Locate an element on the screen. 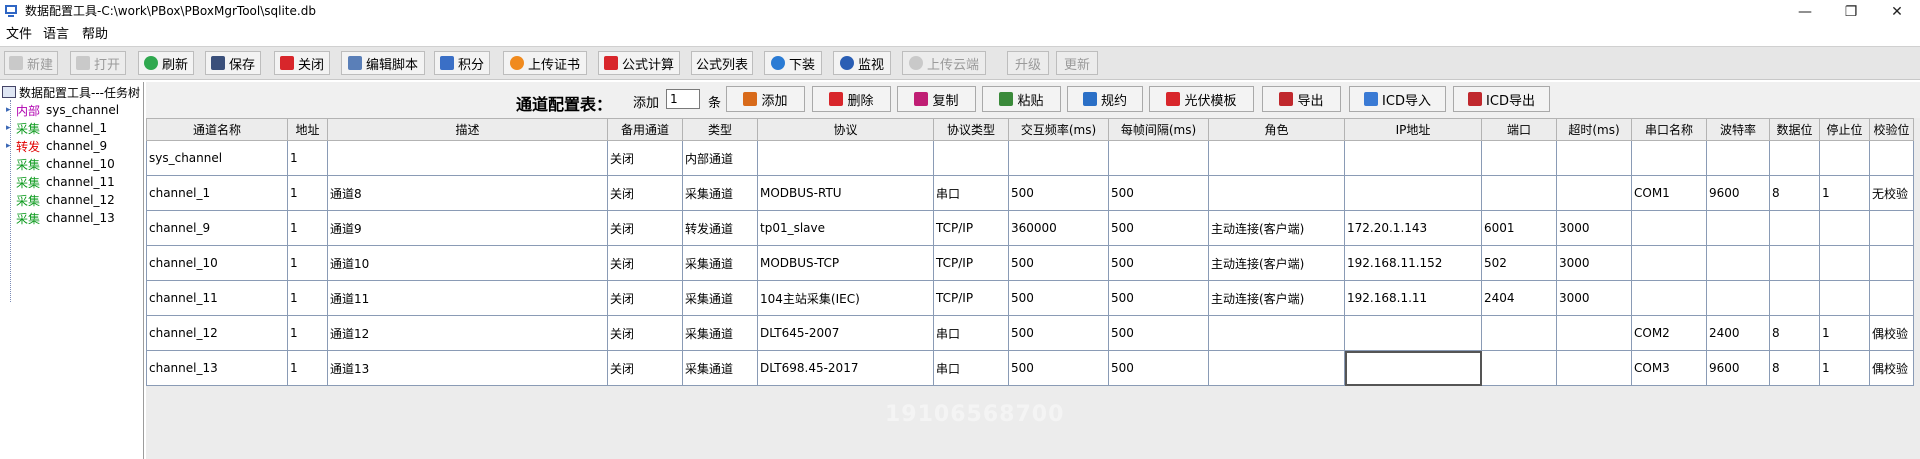  table-cell: 通道8 is located at coordinates (467, 193).